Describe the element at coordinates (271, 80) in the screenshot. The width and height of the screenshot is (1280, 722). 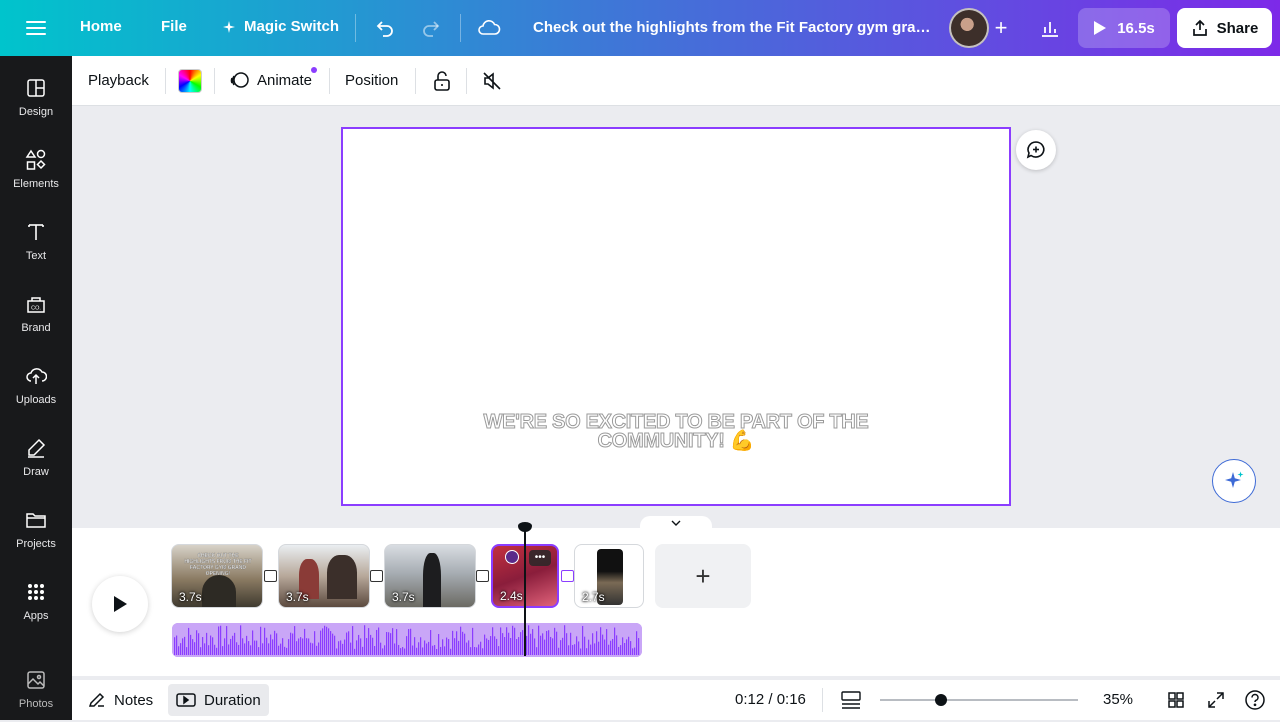
I see `animate-button: Animate` at that location.